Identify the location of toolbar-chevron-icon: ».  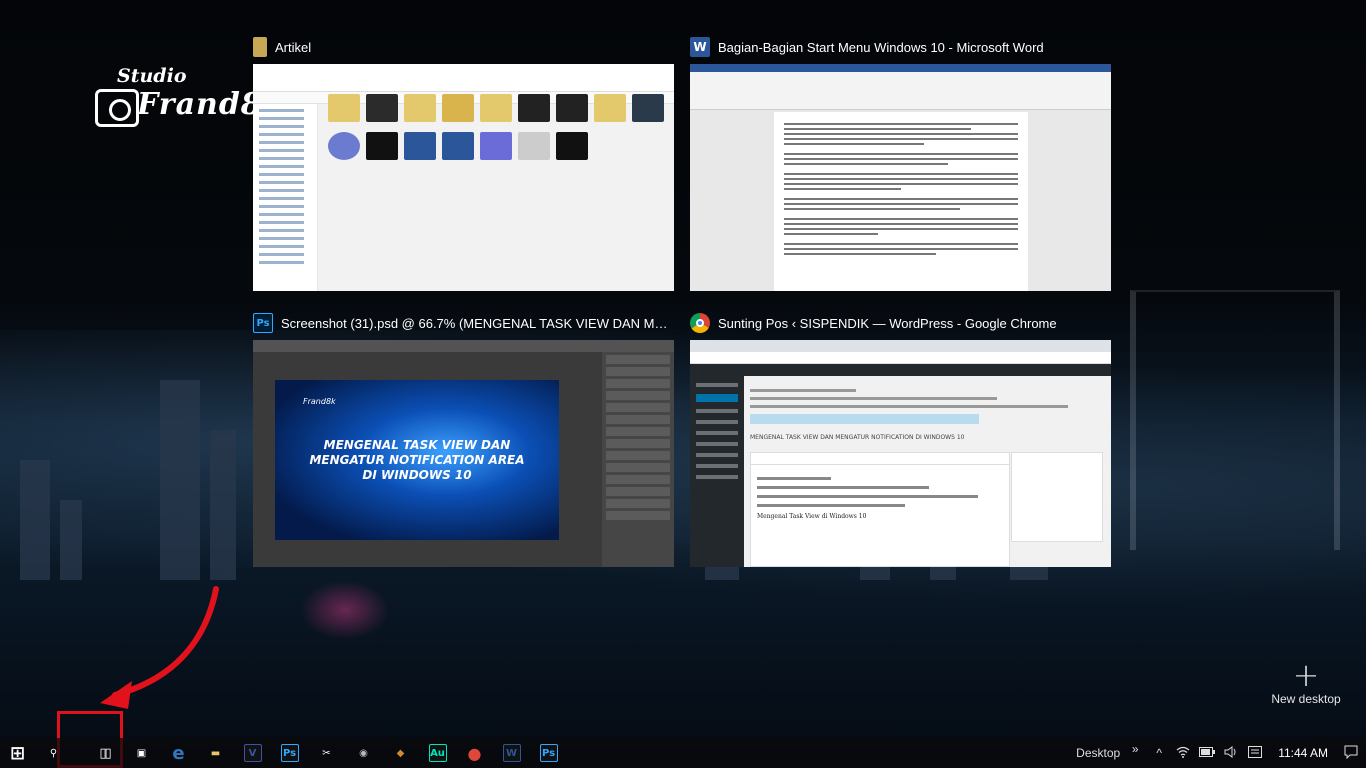
(1135, 749).